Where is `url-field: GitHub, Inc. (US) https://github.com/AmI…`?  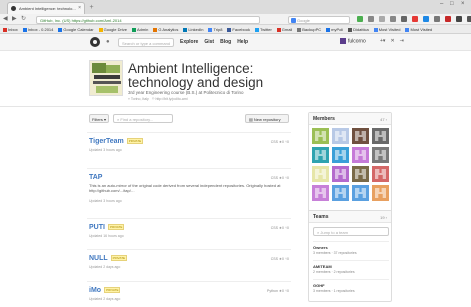
url-field: GitHub, Inc. (US) https://github.com/AmI… is located at coordinates (148, 20).